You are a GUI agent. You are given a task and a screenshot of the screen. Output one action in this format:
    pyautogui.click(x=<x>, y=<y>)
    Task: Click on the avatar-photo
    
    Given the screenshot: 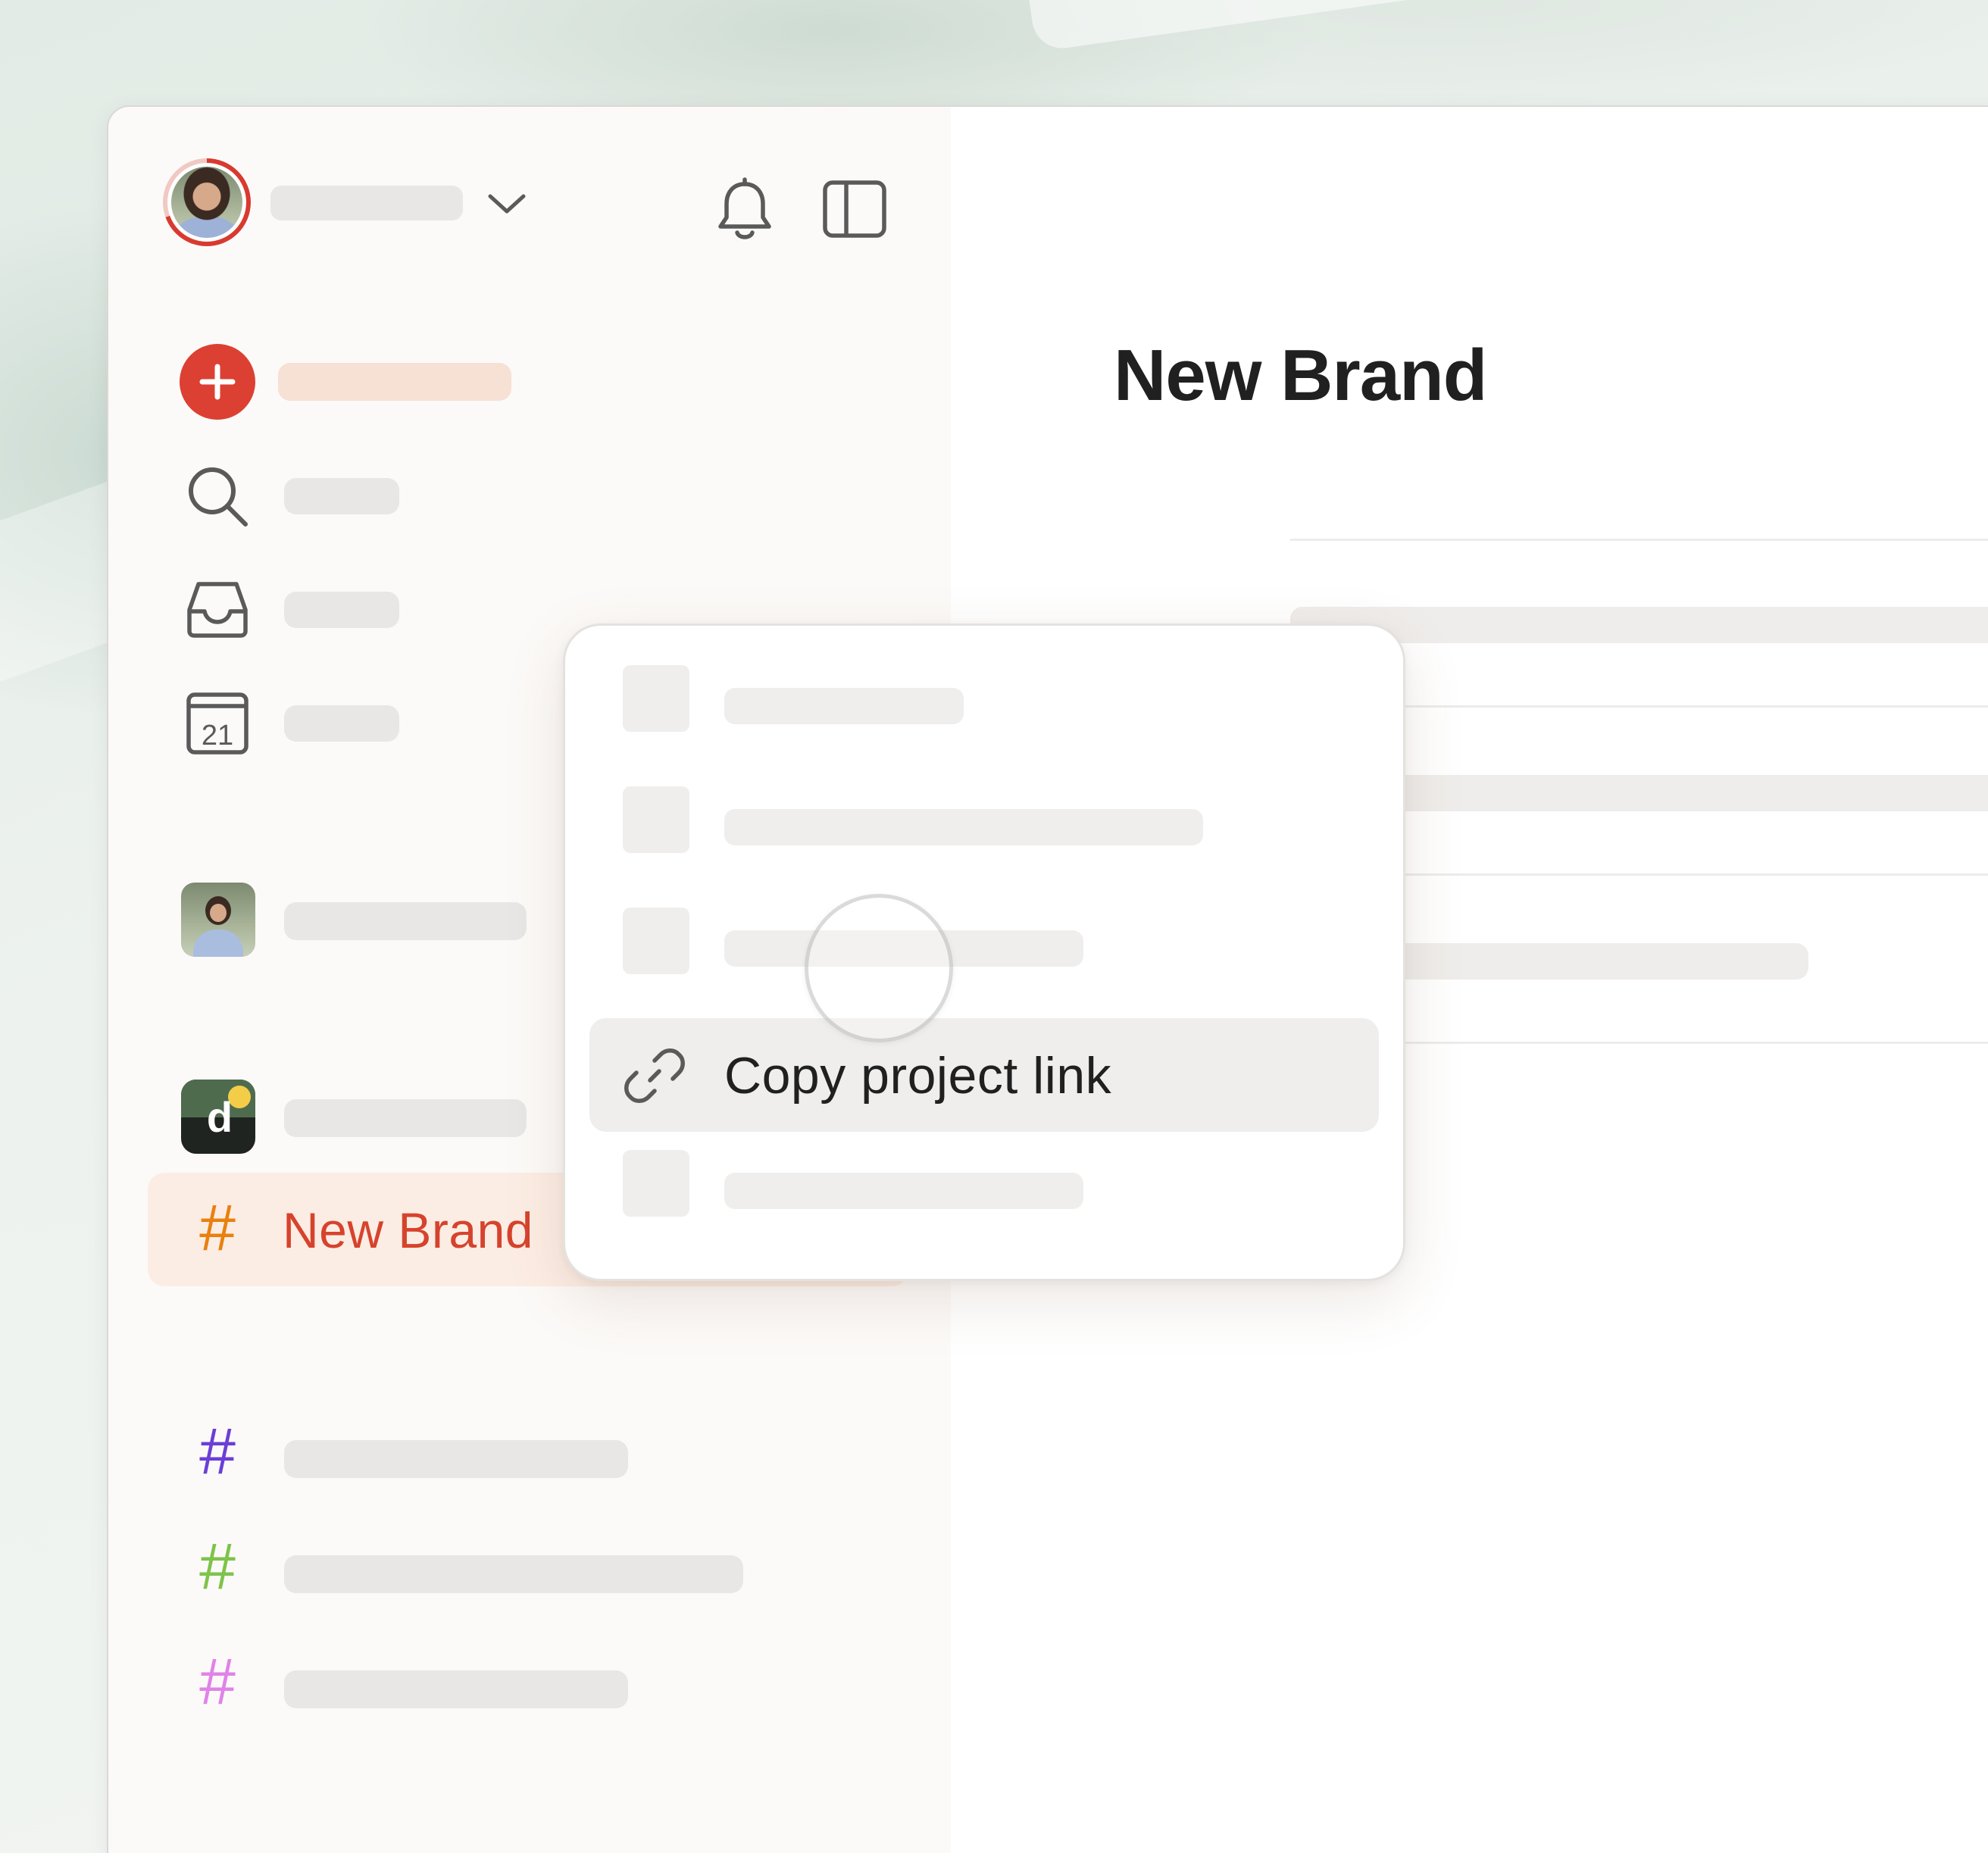 What is the action you would take?
    pyautogui.click(x=206, y=202)
    